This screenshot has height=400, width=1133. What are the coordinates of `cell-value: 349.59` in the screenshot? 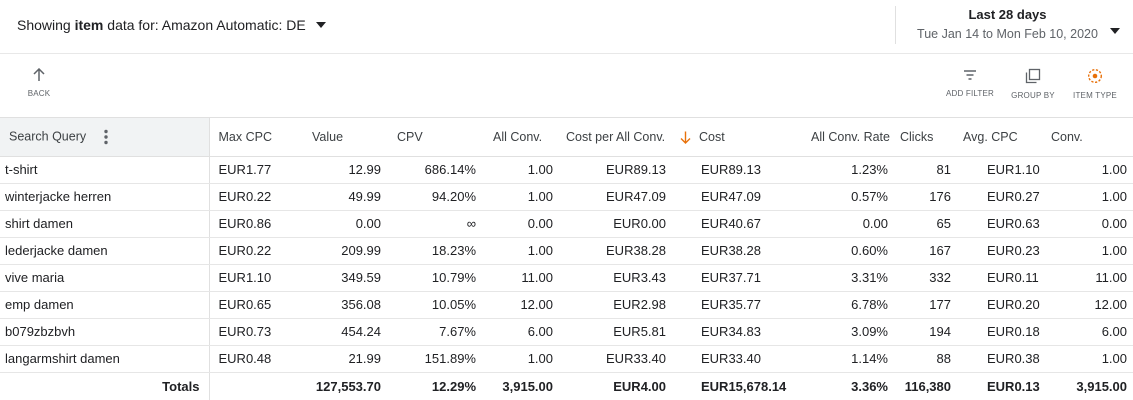 It's located at (344, 278).